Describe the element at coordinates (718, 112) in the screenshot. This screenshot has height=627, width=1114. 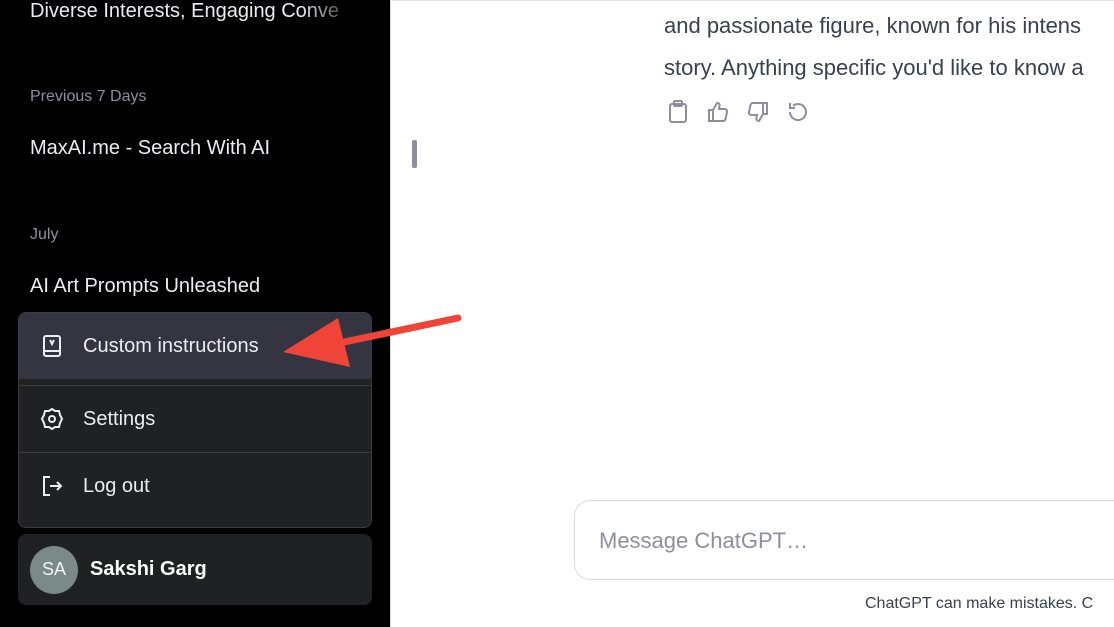
I see `thumbs-up-icon` at that location.